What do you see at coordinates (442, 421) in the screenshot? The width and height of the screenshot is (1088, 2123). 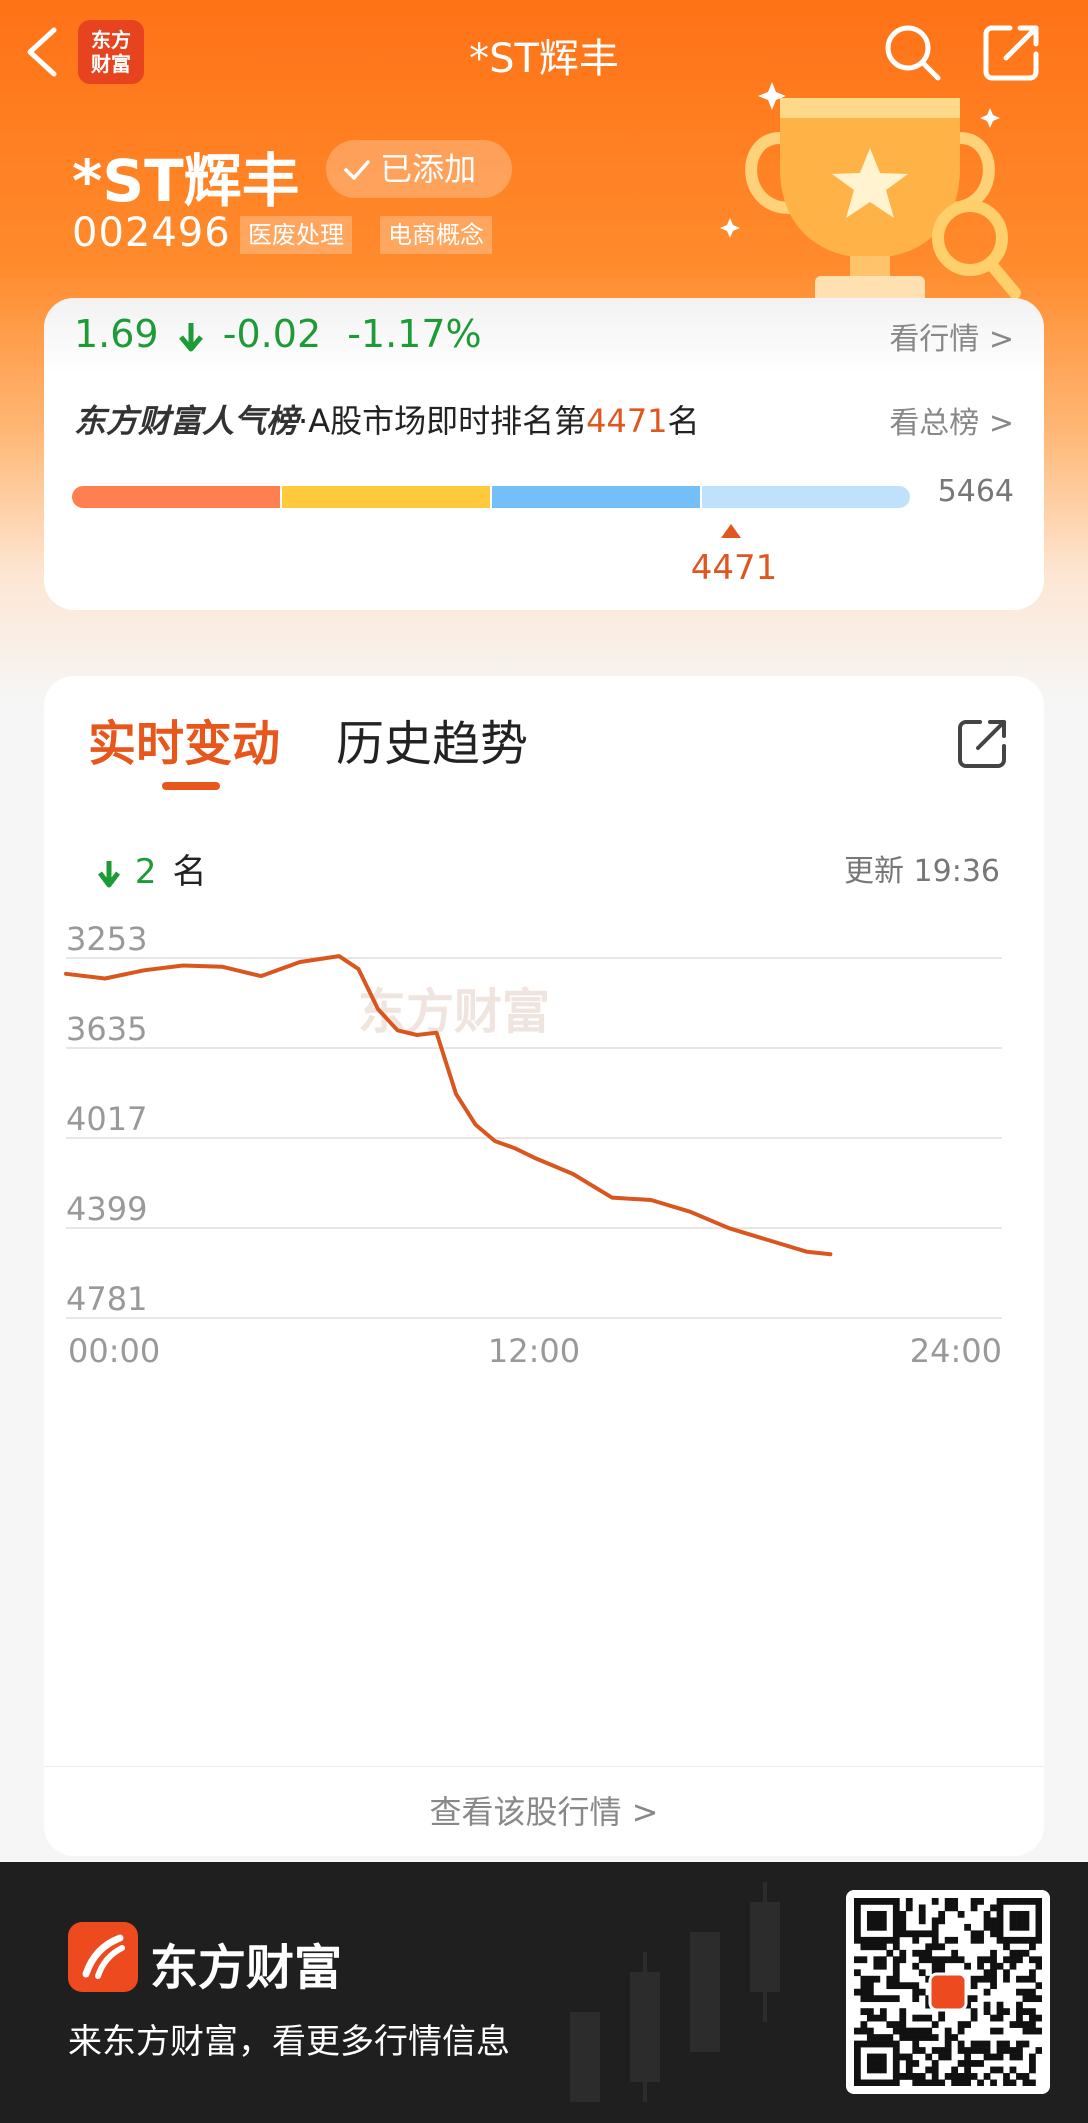 I see `rank-prefix: ·A股市场即时排名第` at bounding box center [442, 421].